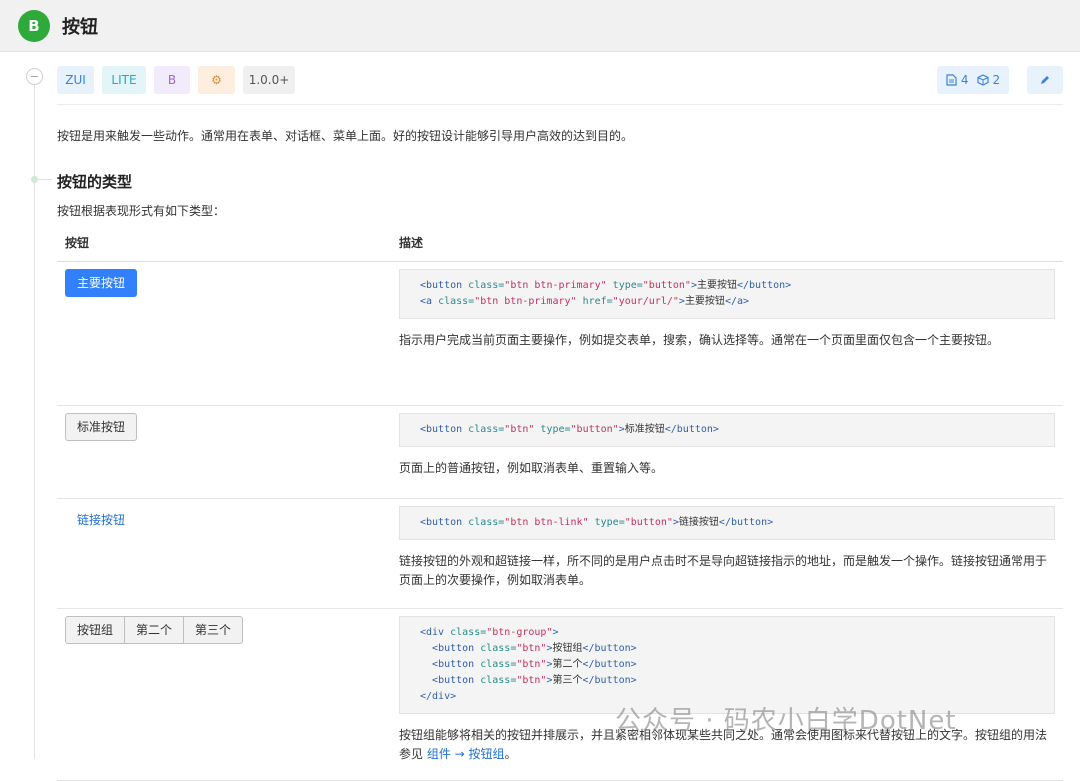 The image size is (1080, 781). Describe the element at coordinates (951, 80) in the screenshot. I see `file-icon` at that location.